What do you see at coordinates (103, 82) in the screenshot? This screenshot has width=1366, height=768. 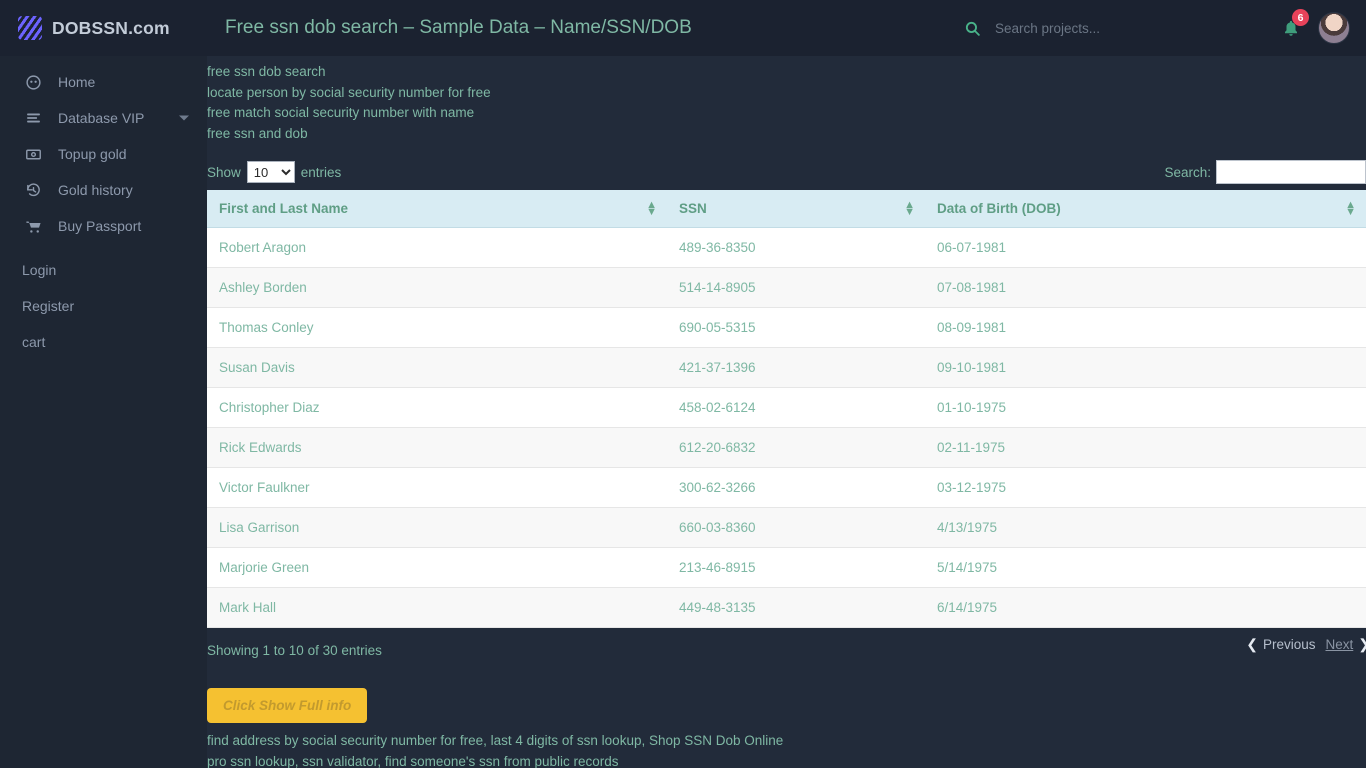 I see `sidebar-item-home: Home` at bounding box center [103, 82].